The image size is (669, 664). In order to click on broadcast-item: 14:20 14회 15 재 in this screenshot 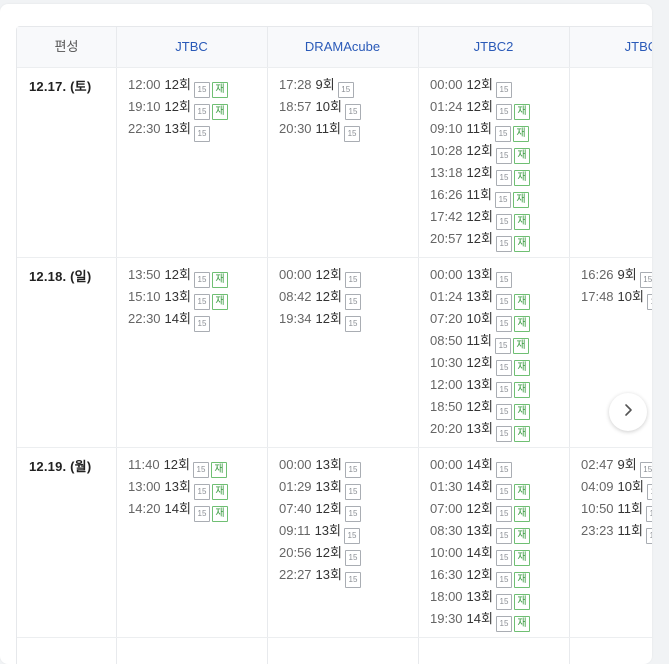, I will do `click(178, 510)`.